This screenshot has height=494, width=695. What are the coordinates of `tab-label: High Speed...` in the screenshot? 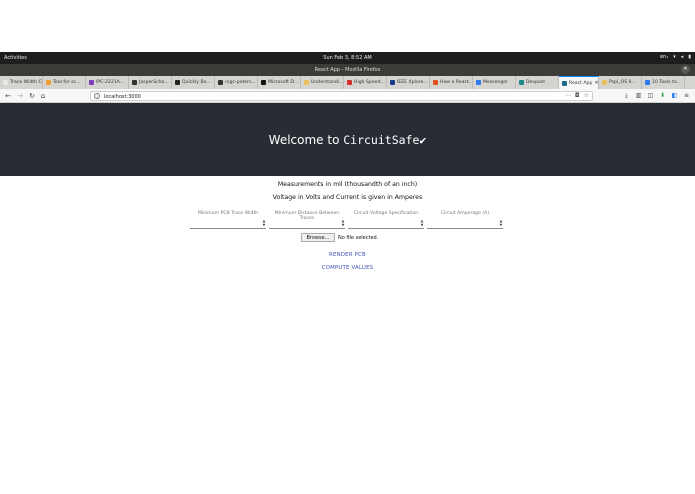 It's located at (369, 82).